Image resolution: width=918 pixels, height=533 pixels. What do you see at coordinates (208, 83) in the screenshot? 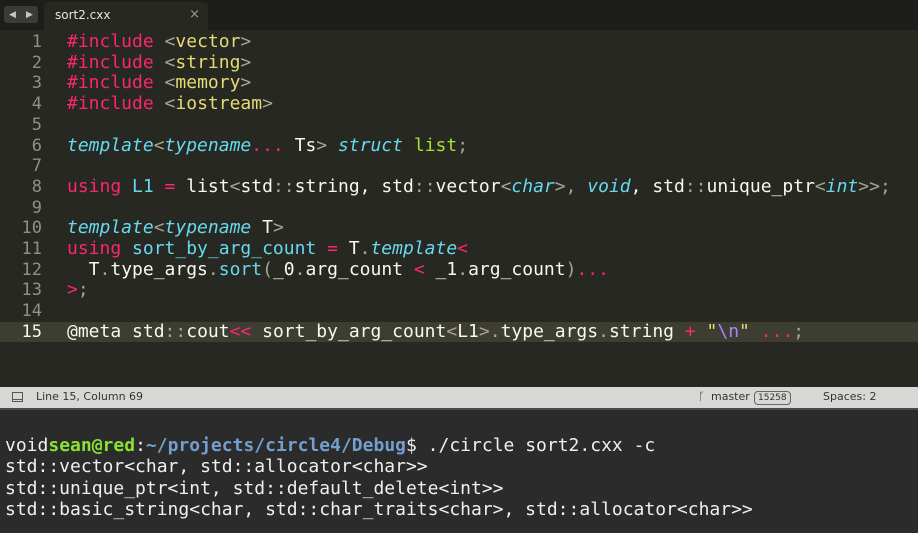
I see `code-token: memory` at bounding box center [208, 83].